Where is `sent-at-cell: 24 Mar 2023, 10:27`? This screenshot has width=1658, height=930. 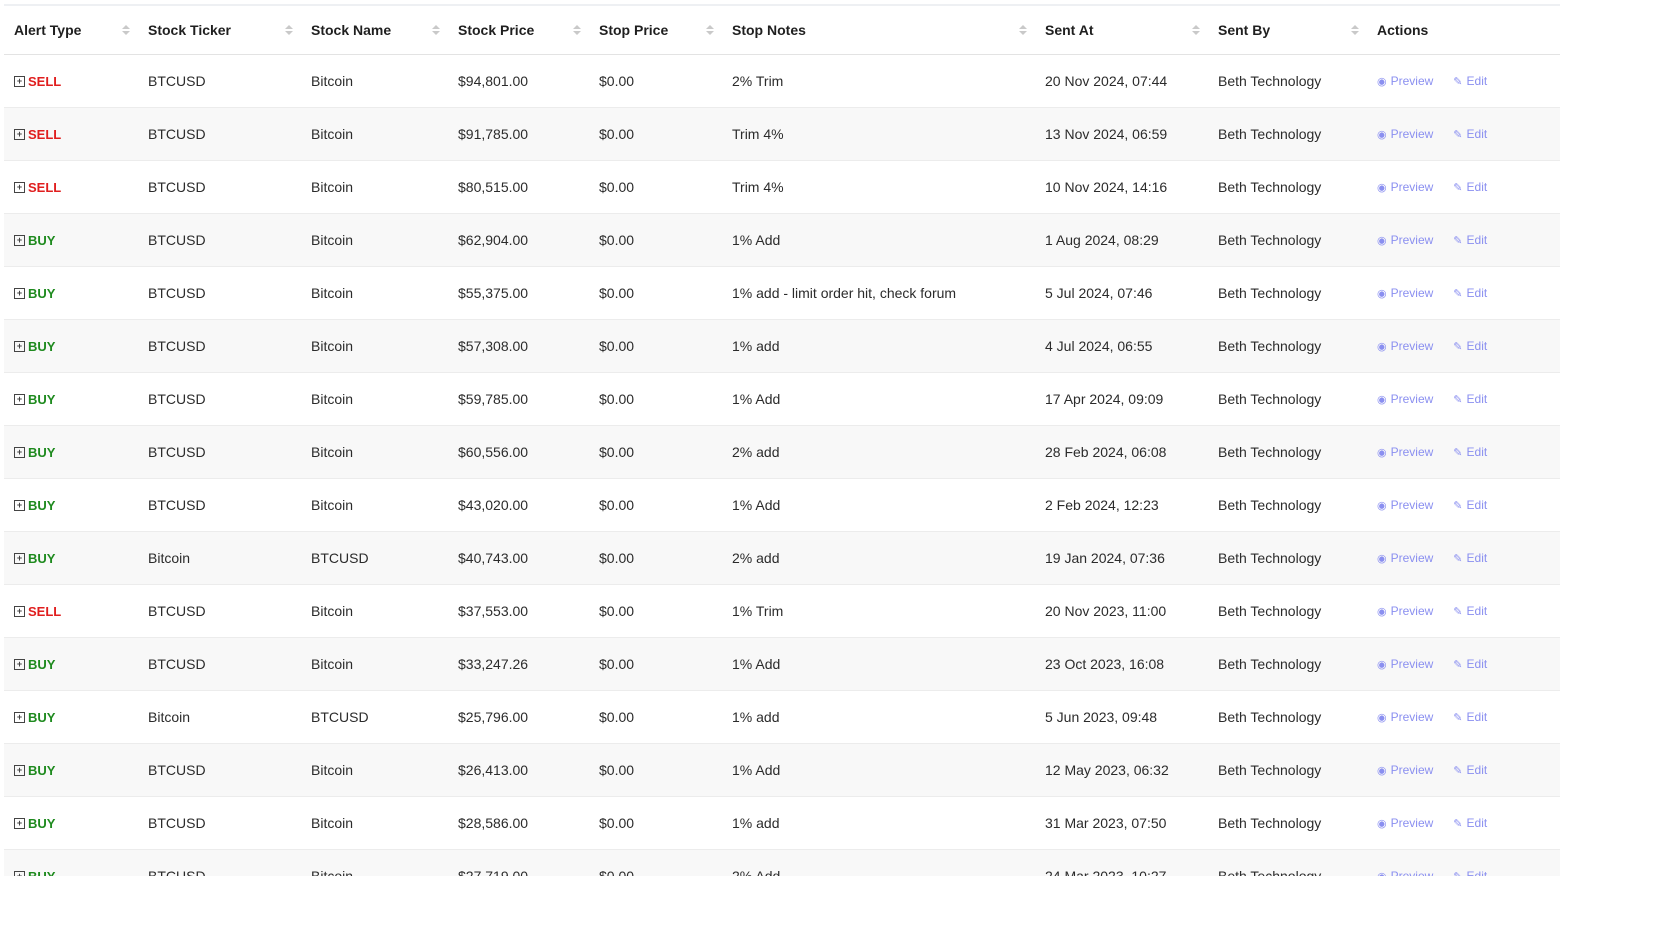 sent-at-cell: 24 Mar 2023, 10:27 is located at coordinates (1106, 872).